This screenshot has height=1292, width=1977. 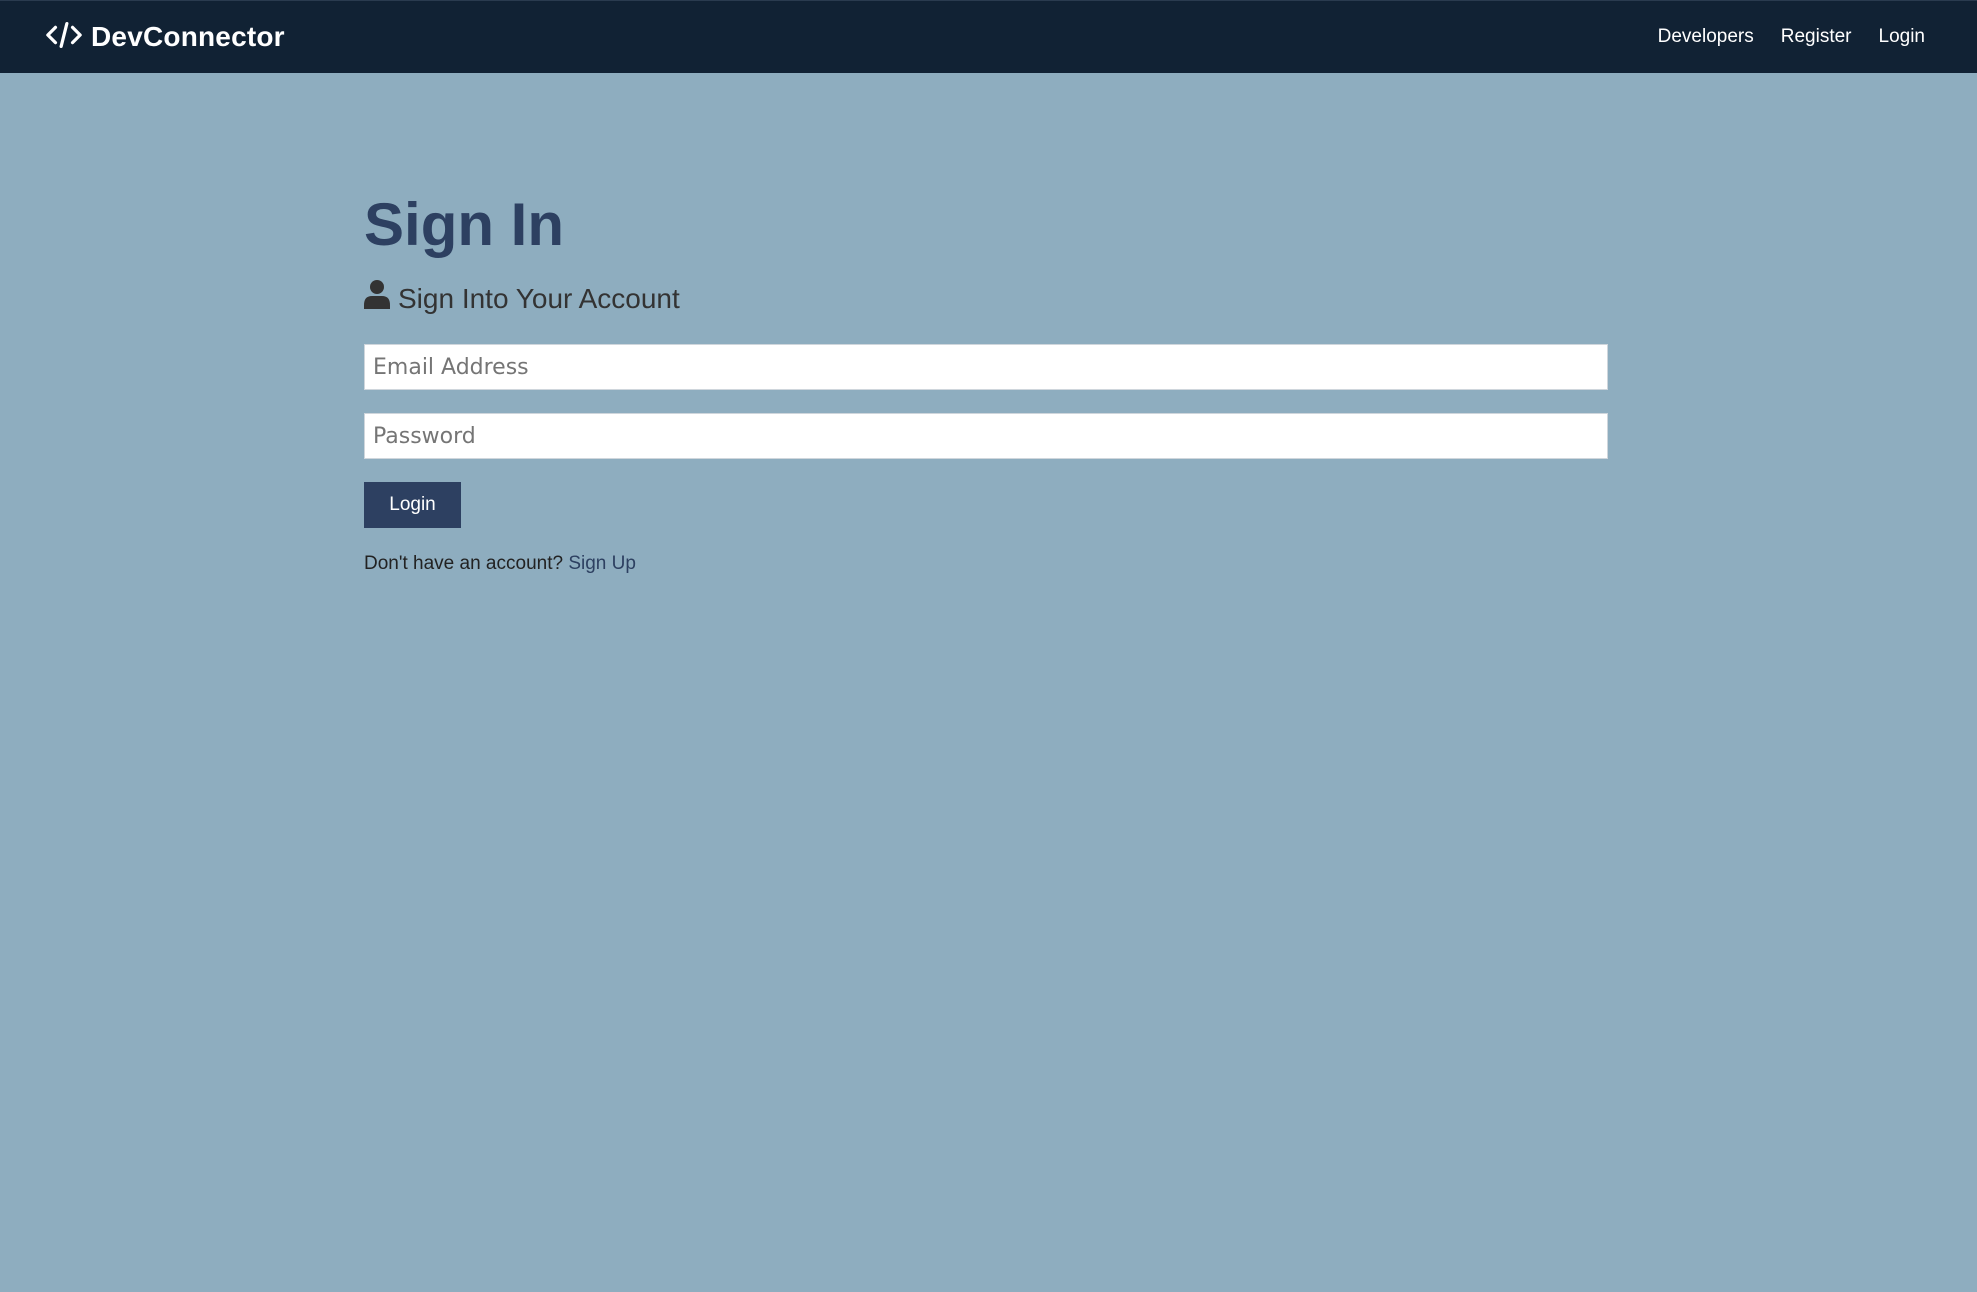 I want to click on login-form: Login, so click(x=986, y=436).